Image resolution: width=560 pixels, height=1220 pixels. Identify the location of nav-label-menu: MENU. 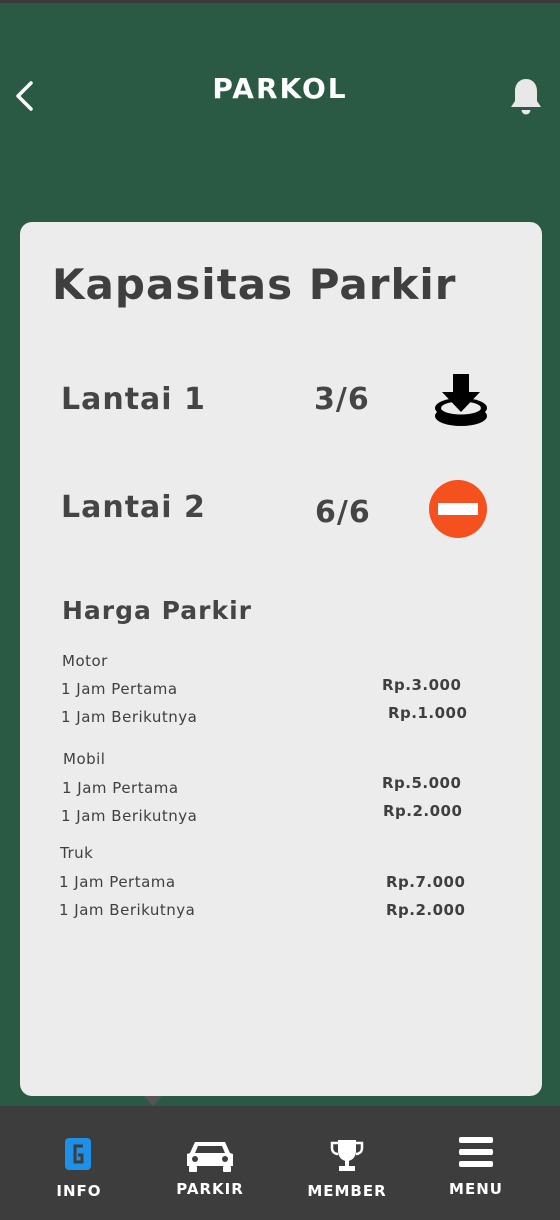
(476, 1189).